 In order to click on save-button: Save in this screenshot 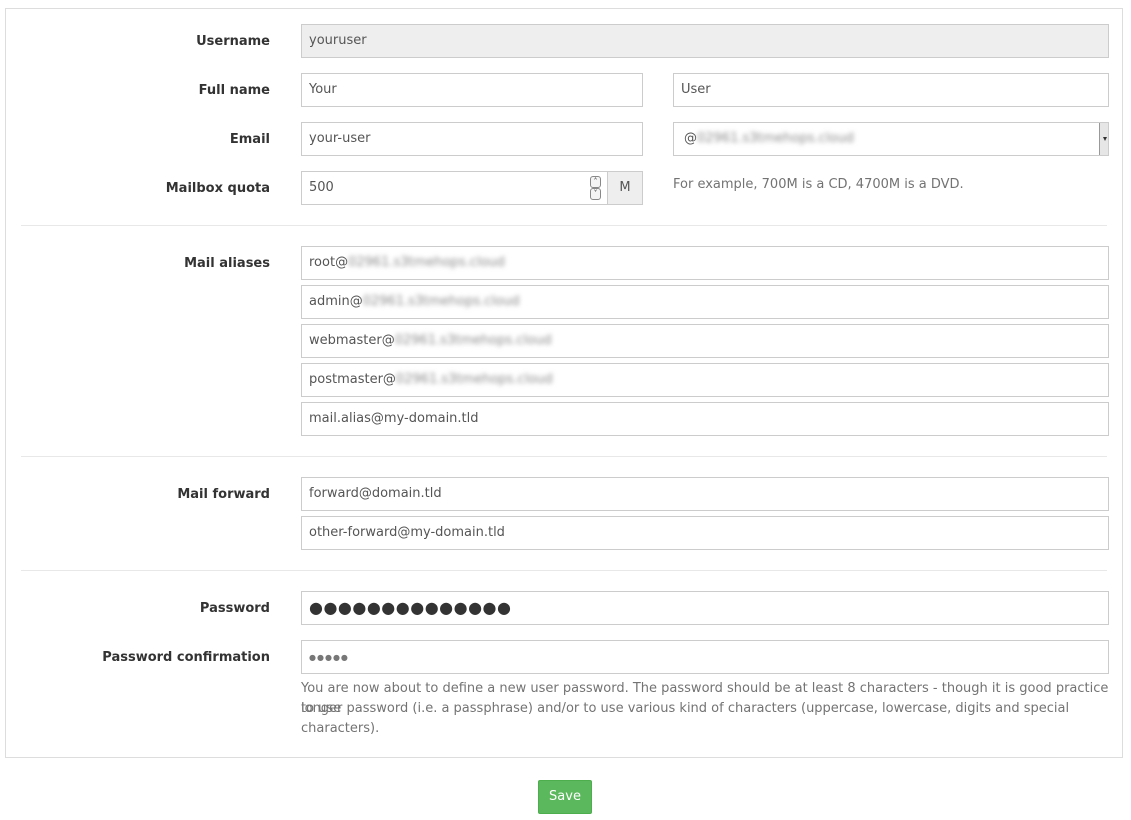, I will do `click(565, 797)`.